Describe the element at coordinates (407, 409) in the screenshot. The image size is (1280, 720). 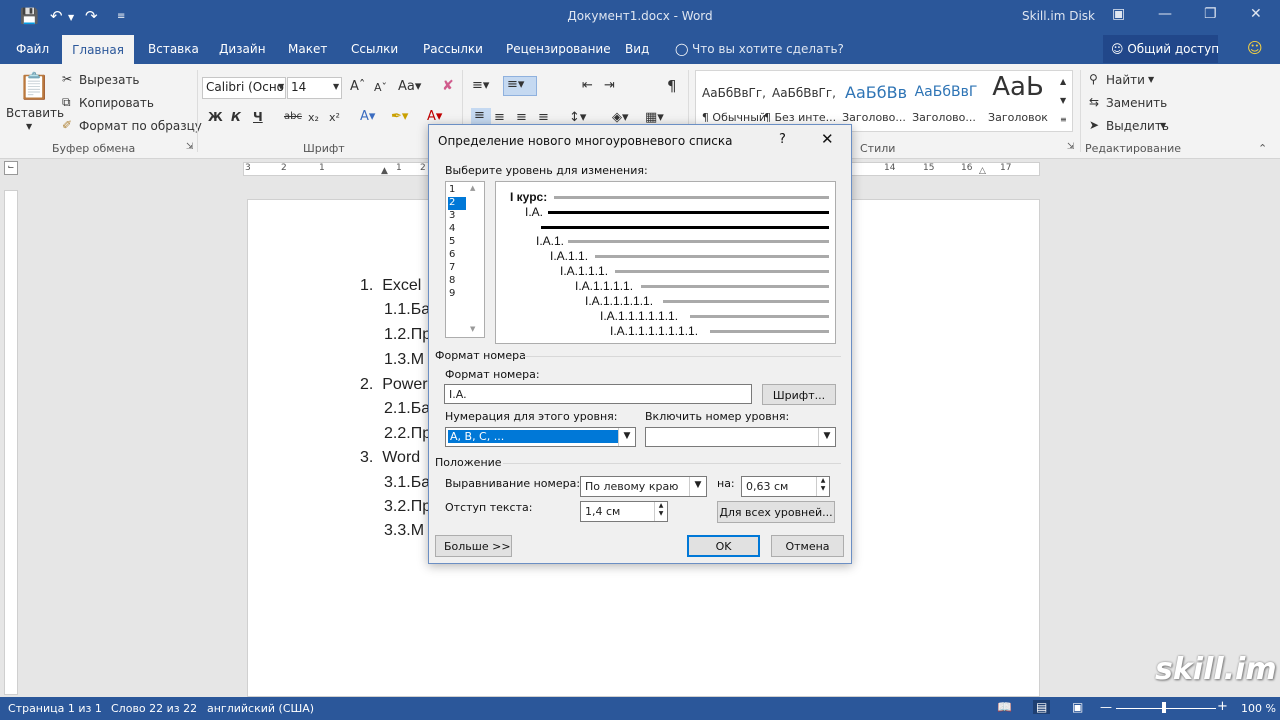
I see `list-item: 2.1.Ба` at that location.